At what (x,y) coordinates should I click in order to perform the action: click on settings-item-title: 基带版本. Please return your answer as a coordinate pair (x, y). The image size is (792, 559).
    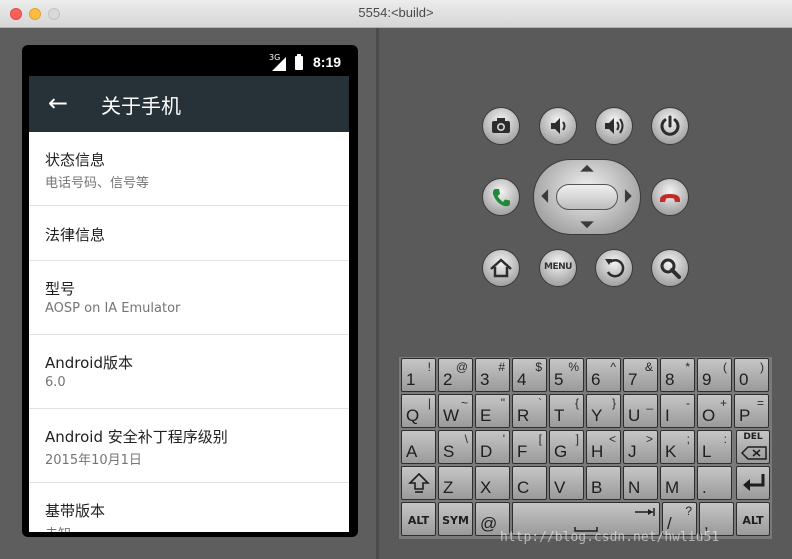
    Looking at the image, I should click on (75, 511).